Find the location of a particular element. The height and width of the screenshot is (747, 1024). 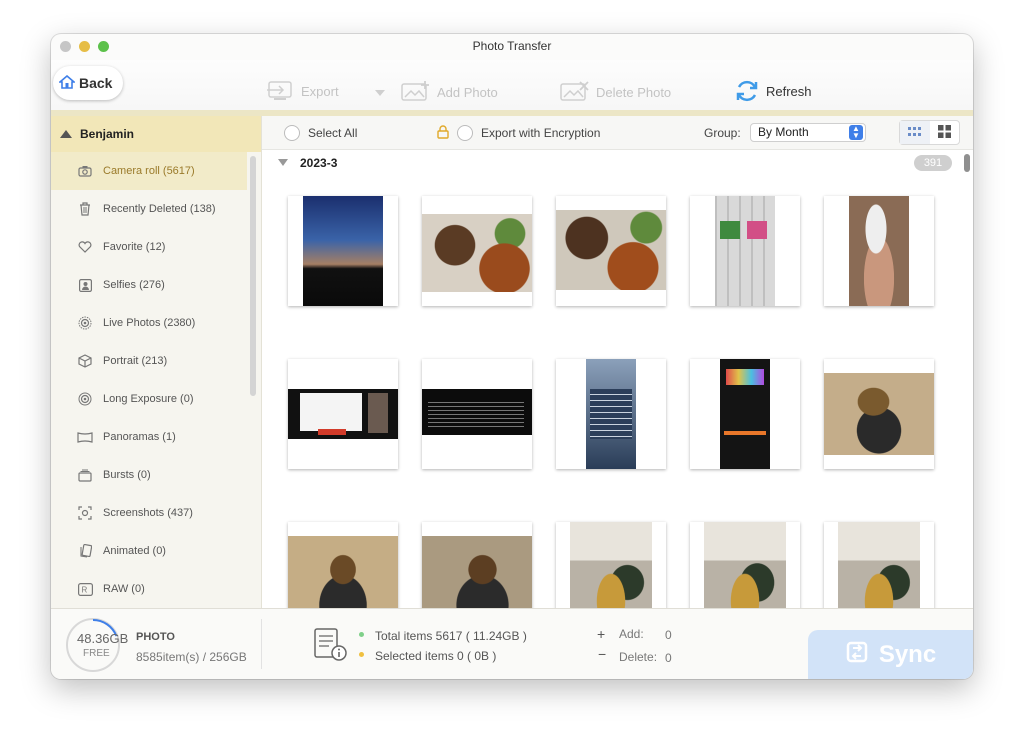

sidebar-item: Live Photos (2380) is located at coordinates (156, 323).